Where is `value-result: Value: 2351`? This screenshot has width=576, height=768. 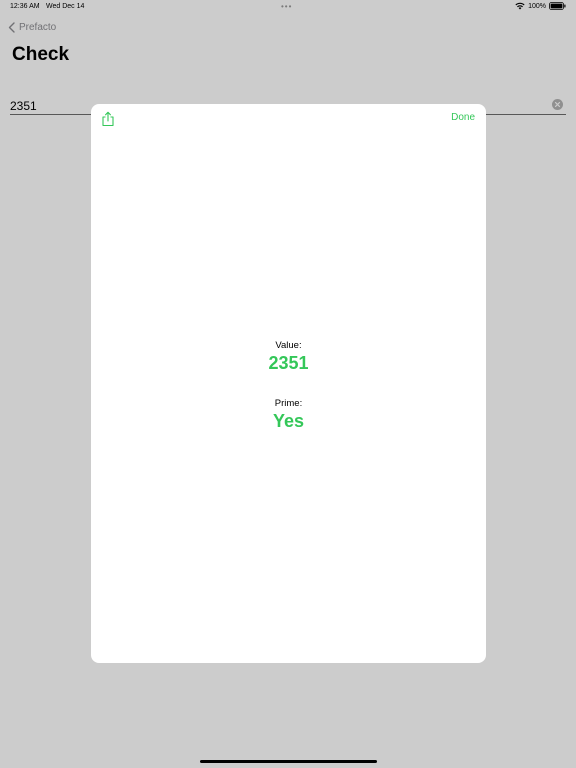
value-result: Value: 2351 is located at coordinates (288, 357).